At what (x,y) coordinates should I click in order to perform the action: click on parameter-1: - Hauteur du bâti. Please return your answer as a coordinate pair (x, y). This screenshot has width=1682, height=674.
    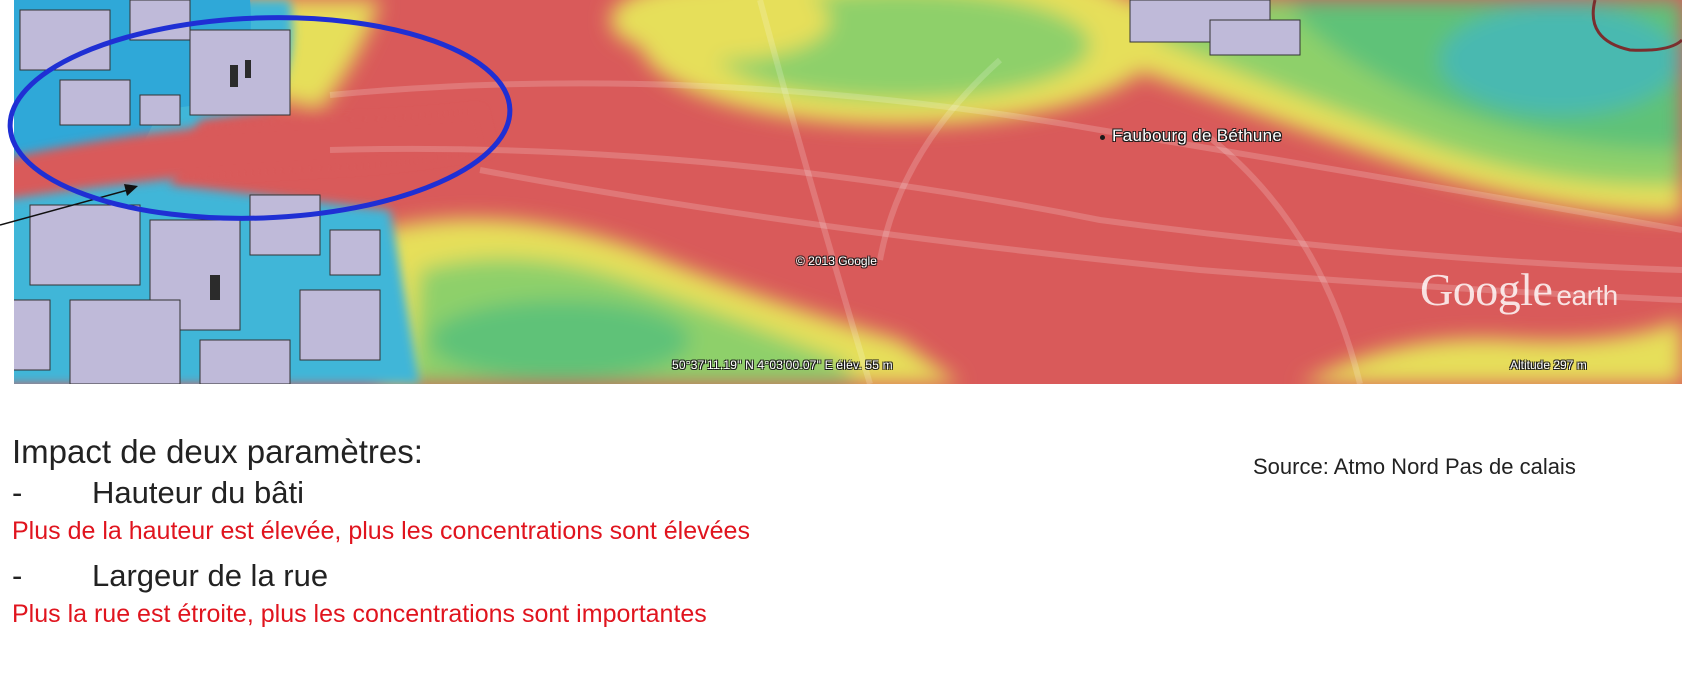
    Looking at the image, I should click on (381, 494).